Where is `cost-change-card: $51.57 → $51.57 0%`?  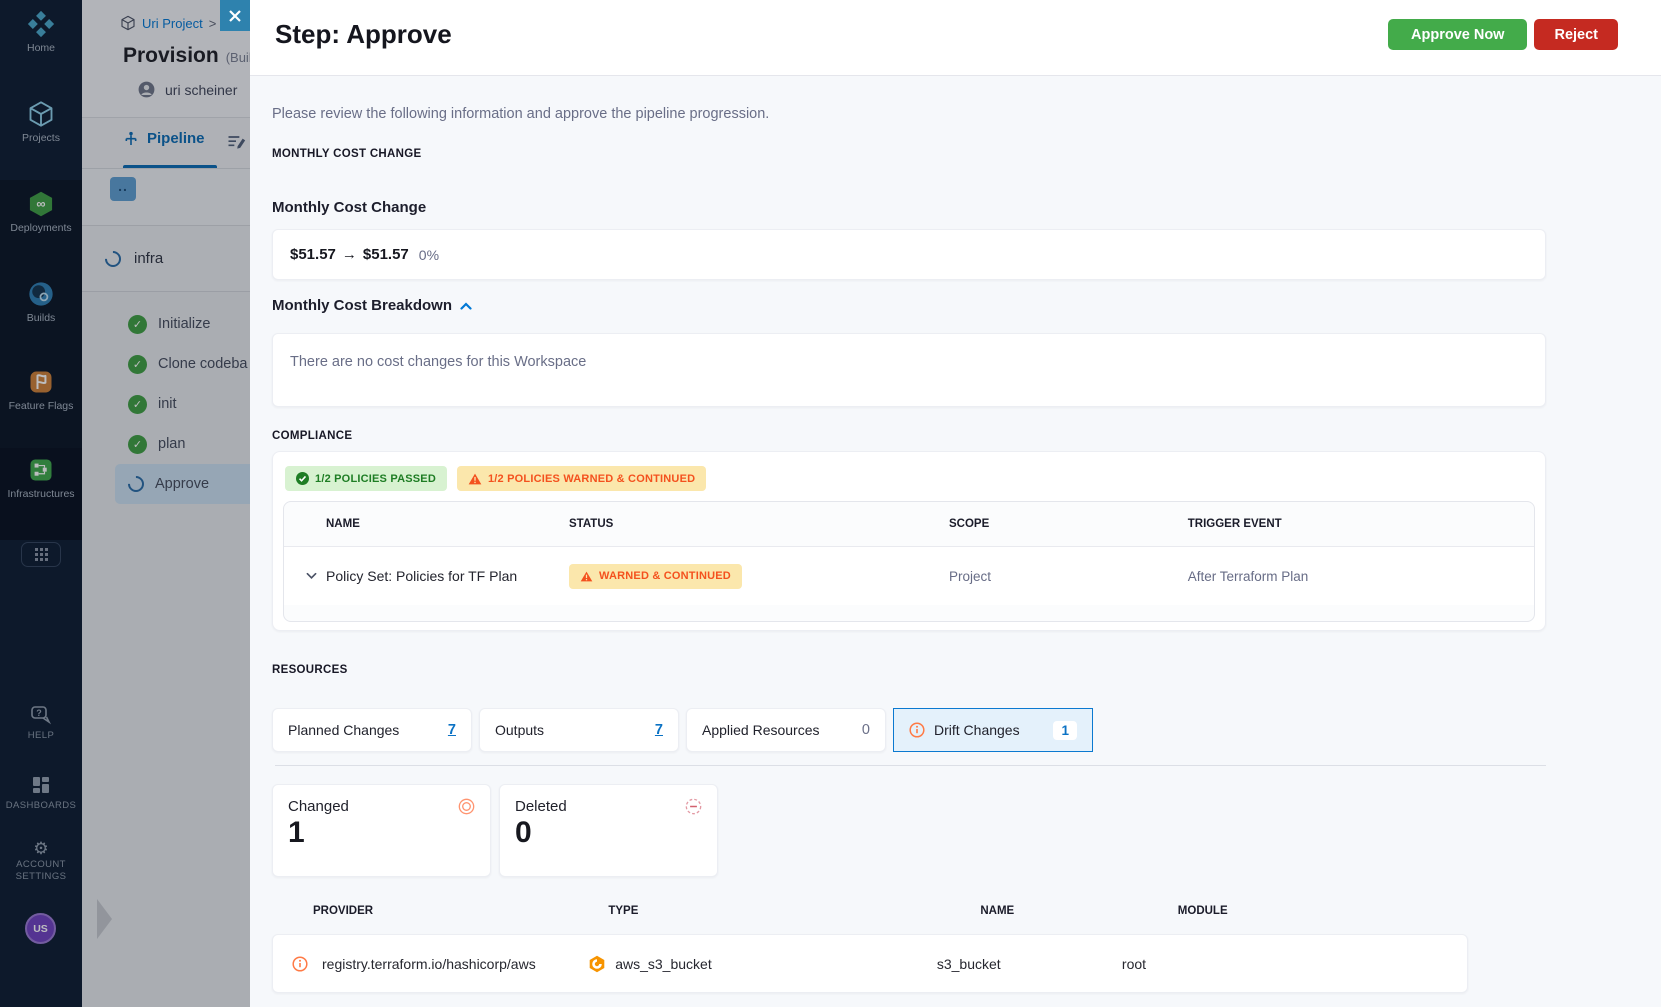
cost-change-card: $51.57 → $51.57 0% is located at coordinates (909, 254).